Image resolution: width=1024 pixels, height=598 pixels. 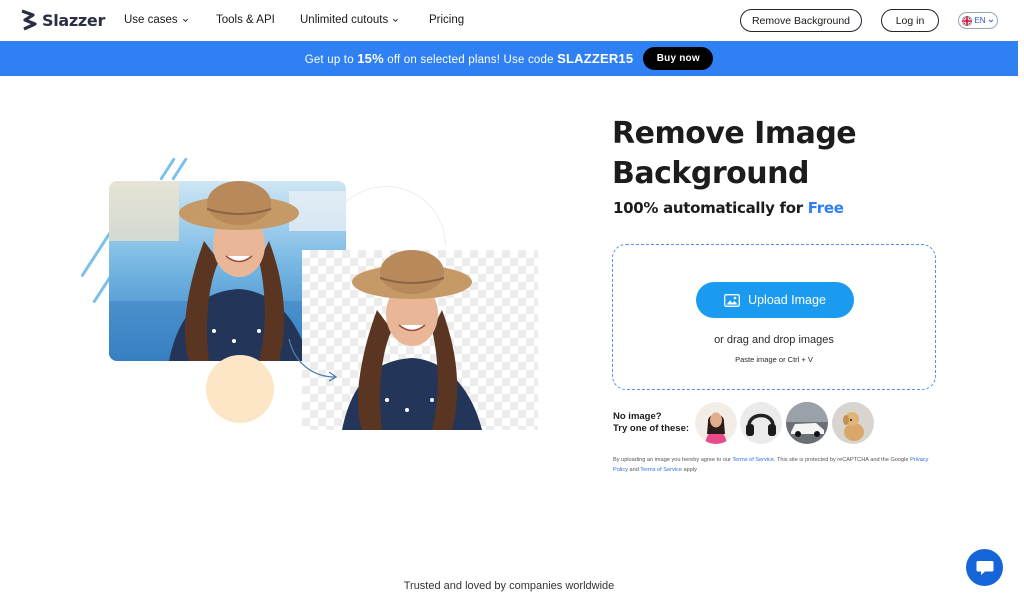 I want to click on subtitle: 100% automatically for Free, so click(x=728, y=208).